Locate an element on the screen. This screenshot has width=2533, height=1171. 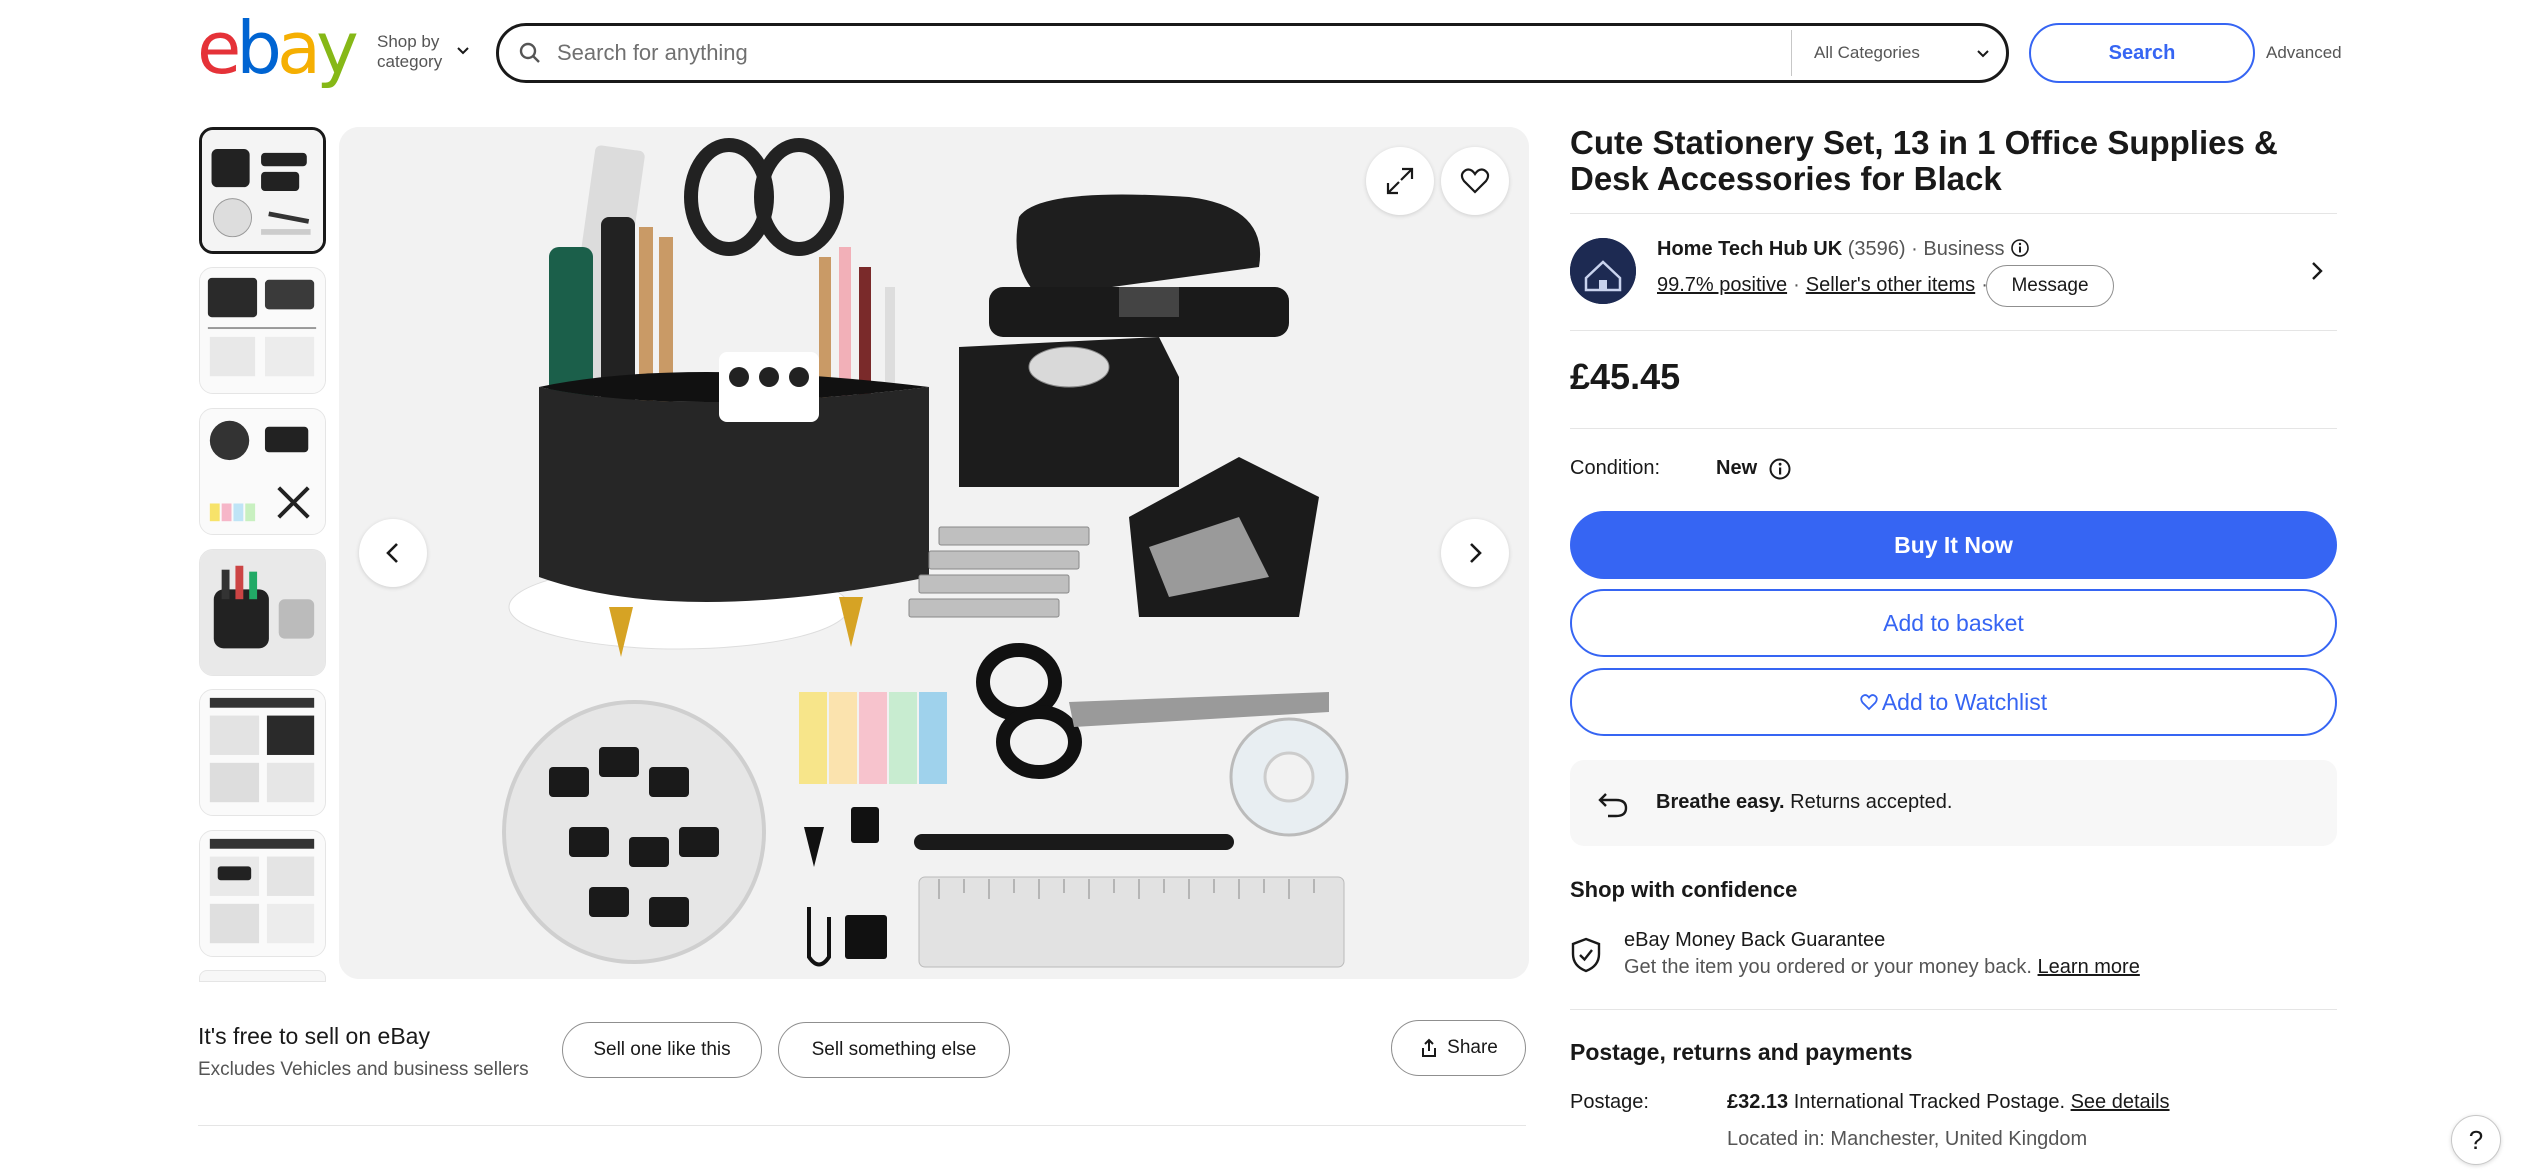
returns-banner: Breathe easy. Returns accepted. is located at coordinates (1953, 803).